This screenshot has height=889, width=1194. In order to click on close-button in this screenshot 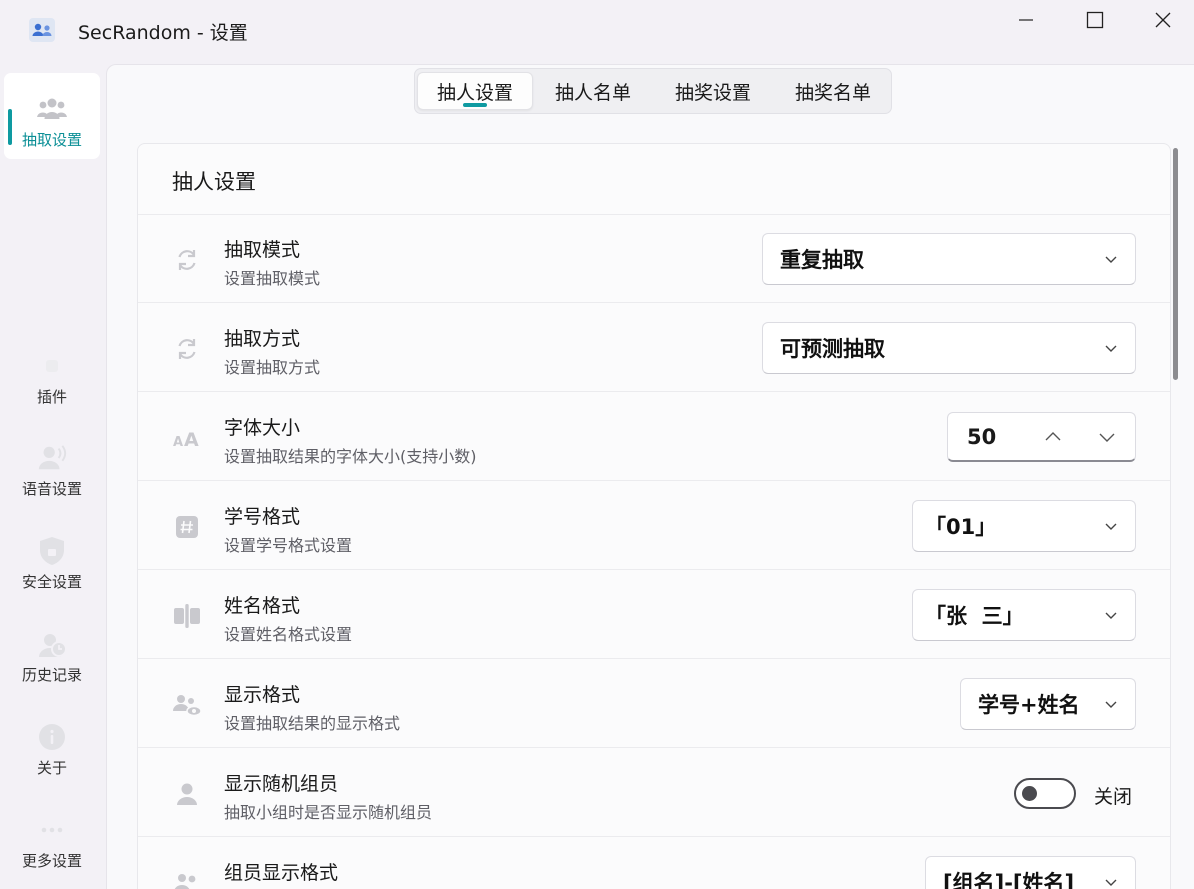, I will do `click(1163, 20)`.